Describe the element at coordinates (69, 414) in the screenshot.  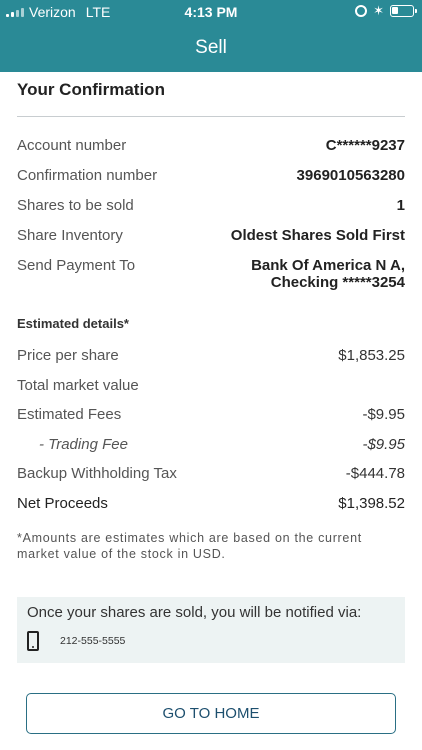
I see `estimated-fees-label: Estimated Fees` at that location.